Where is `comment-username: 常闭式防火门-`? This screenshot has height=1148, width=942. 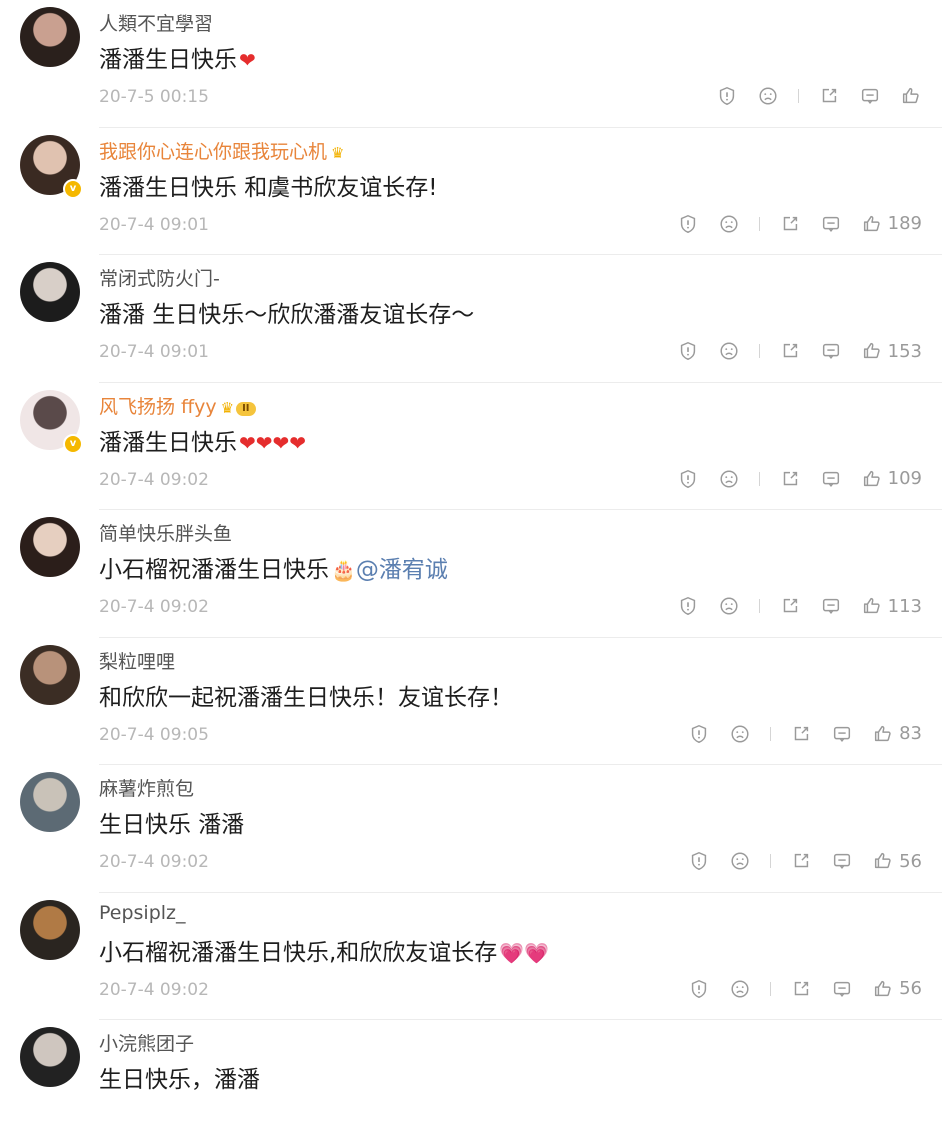 comment-username: 常闭式防火门- is located at coordinates (159, 277).